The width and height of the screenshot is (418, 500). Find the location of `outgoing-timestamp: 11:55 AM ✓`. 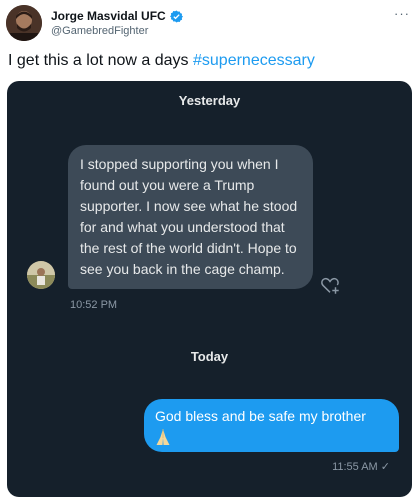

outgoing-timestamp: 11:55 AM ✓ is located at coordinates (361, 467).